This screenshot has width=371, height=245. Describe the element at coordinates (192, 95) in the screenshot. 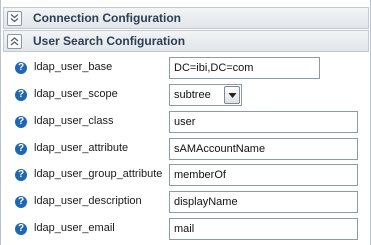

I see `select-value: subtree` at that location.